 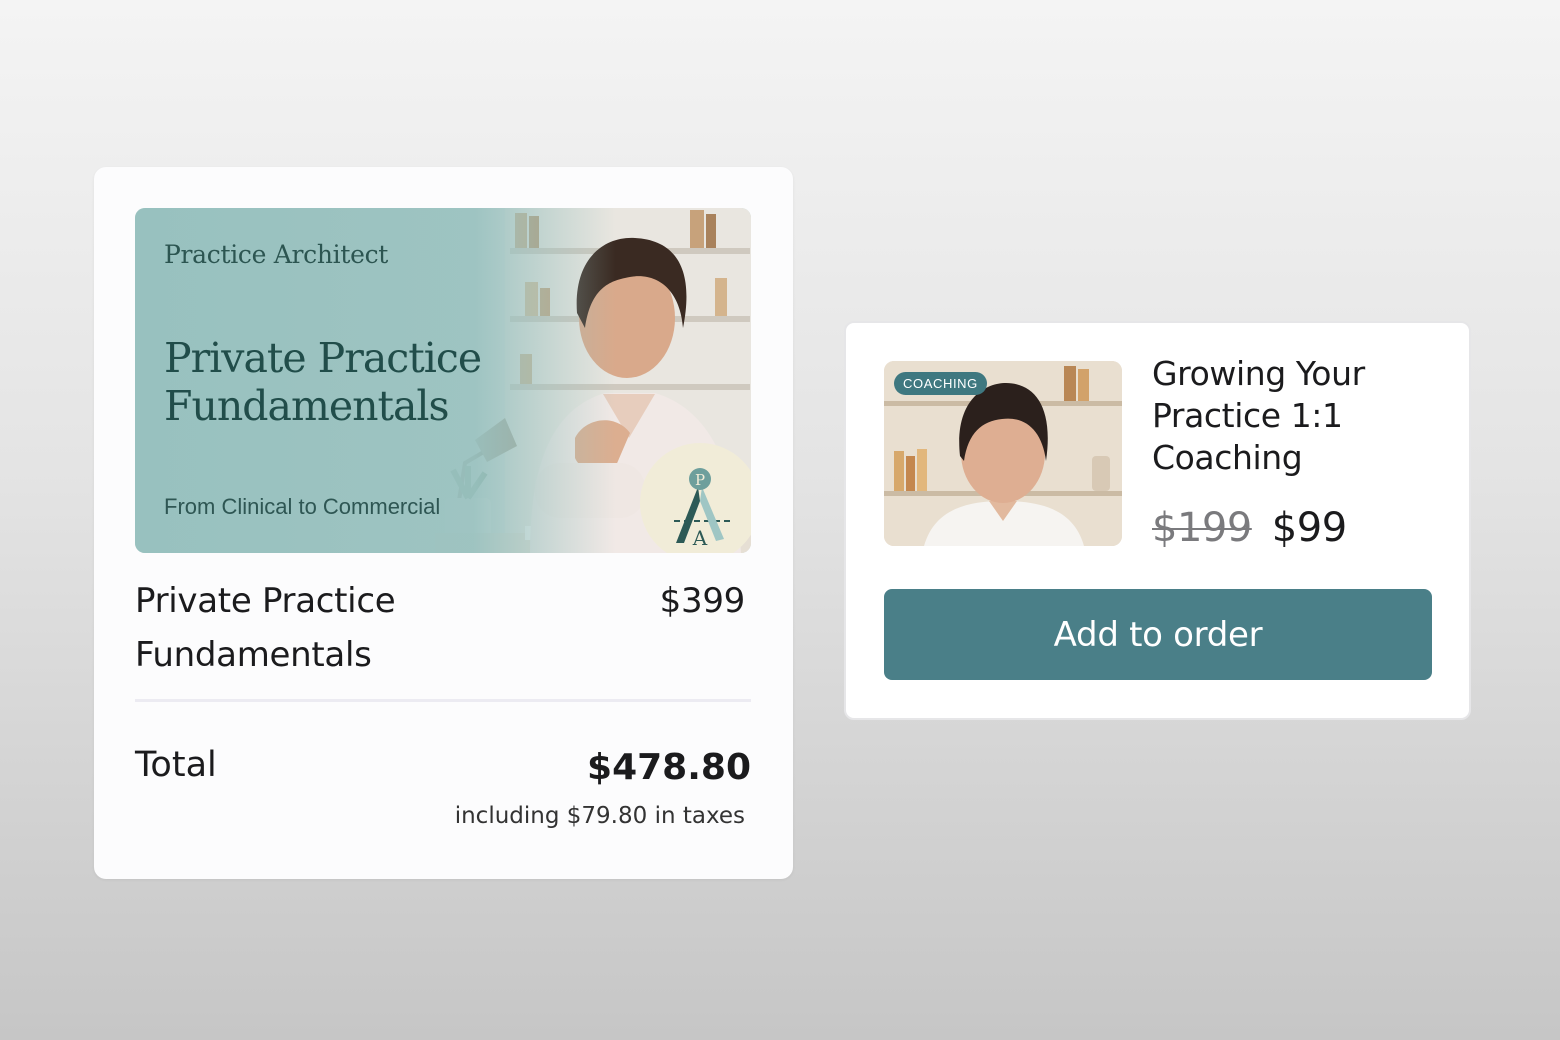 What do you see at coordinates (176, 765) in the screenshot?
I see `total-label: Total` at bounding box center [176, 765].